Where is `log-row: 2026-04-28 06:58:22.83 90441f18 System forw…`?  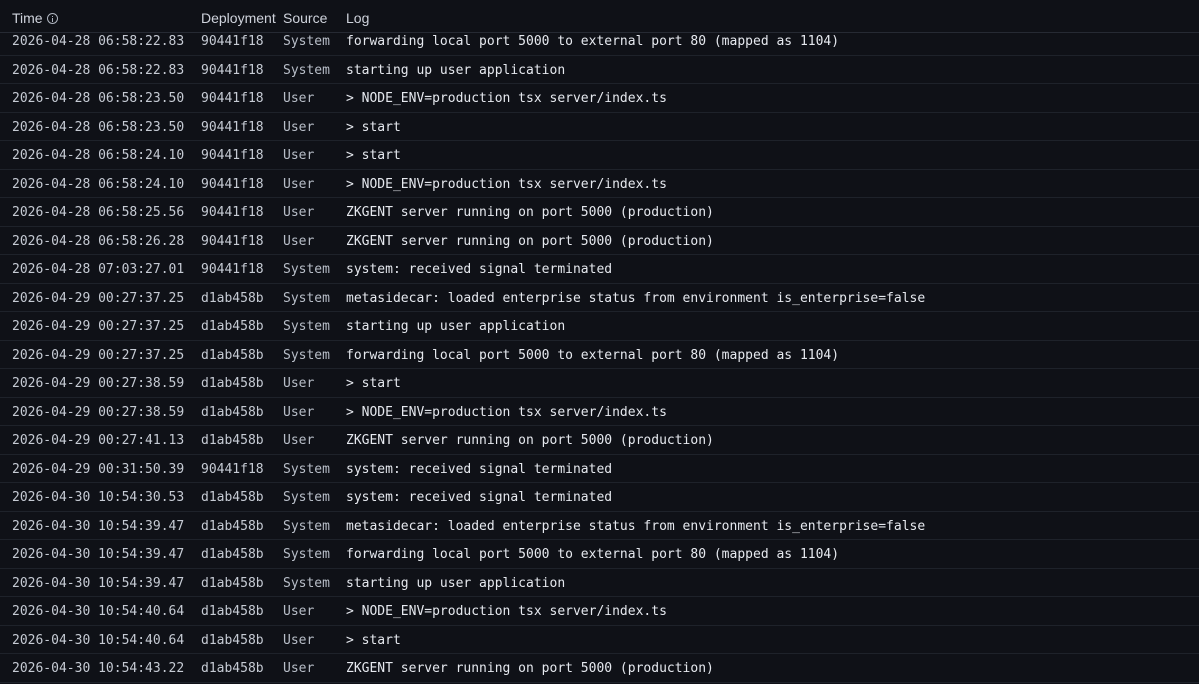
log-row: 2026-04-28 06:58:22.83 90441f18 System forw… is located at coordinates (599, 41).